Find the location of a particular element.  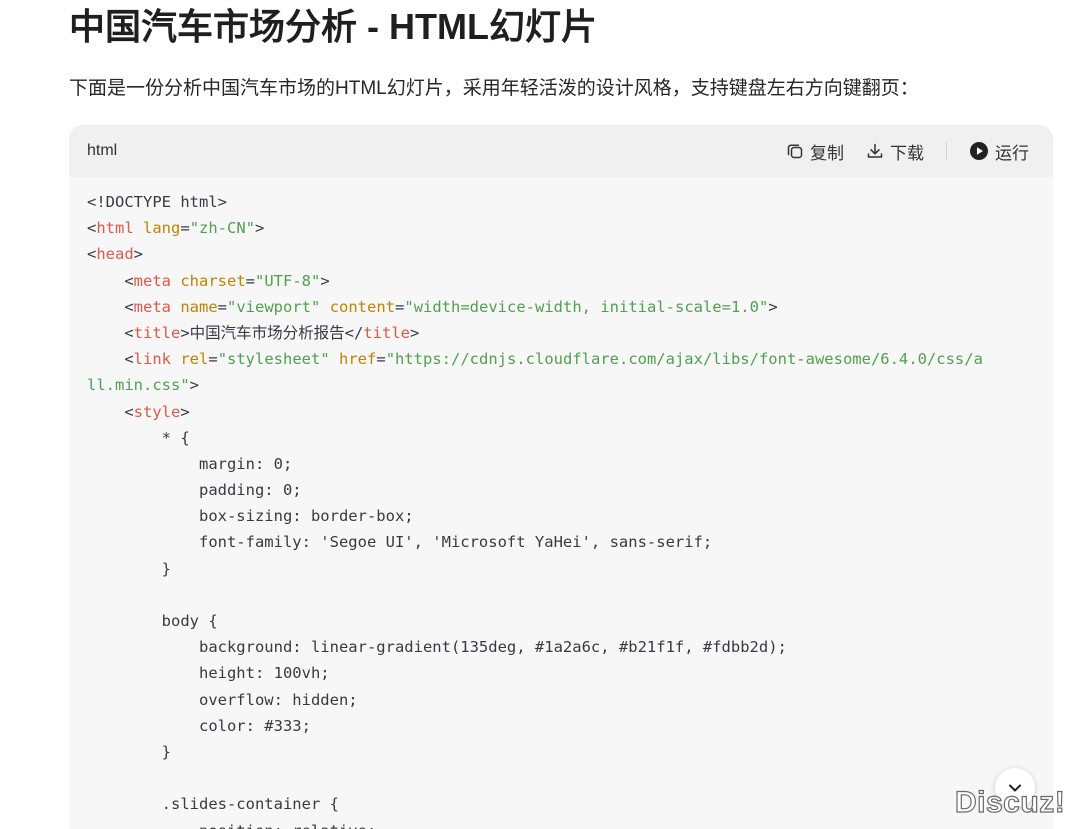

code-line: margin: 0; is located at coordinates (567, 464).